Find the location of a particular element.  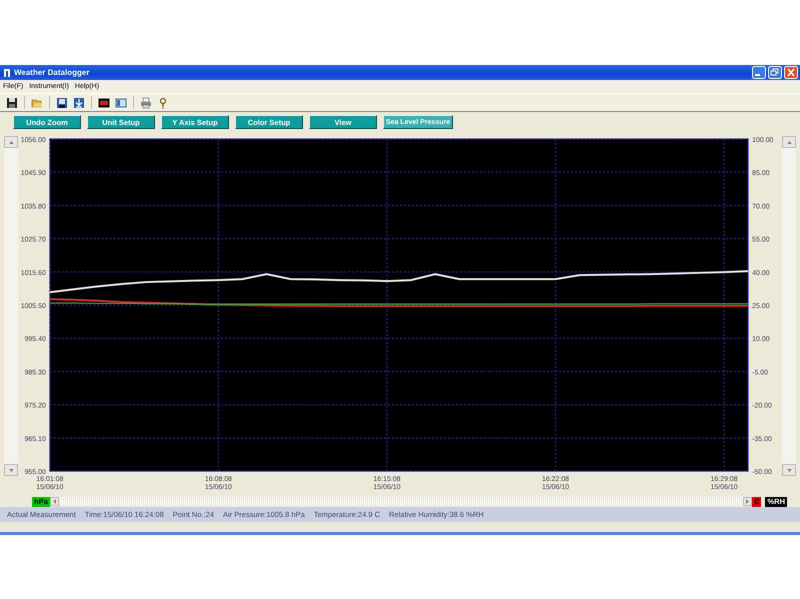

display-icon is located at coordinates (104, 103).